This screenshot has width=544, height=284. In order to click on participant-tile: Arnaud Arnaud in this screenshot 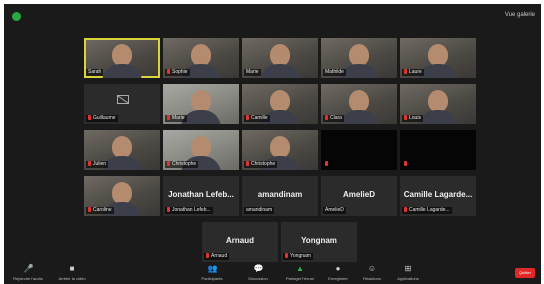, I will do `click(240, 242)`.